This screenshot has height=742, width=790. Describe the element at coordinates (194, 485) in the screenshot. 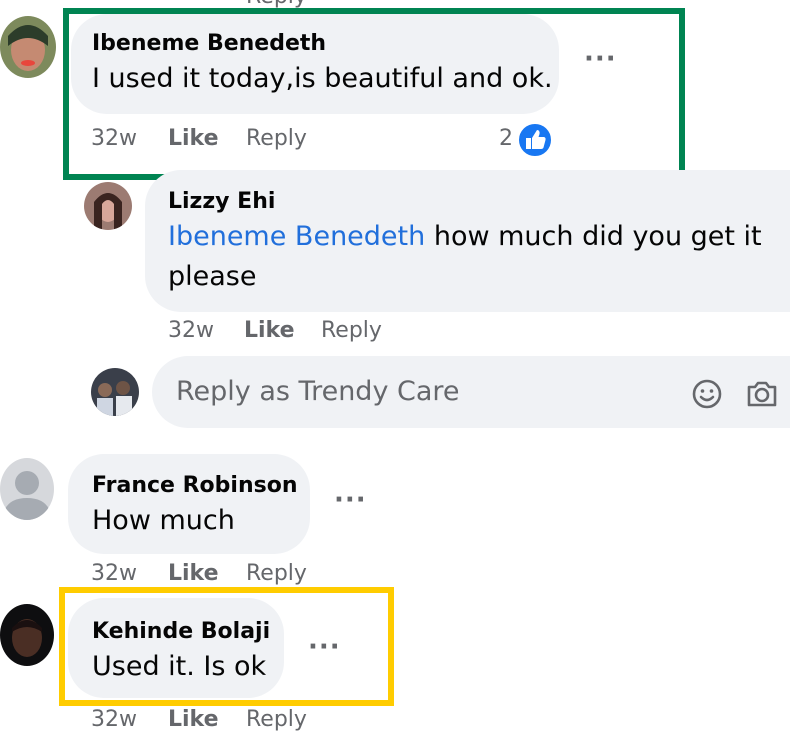

I see `comment-author: France Robinson` at that location.